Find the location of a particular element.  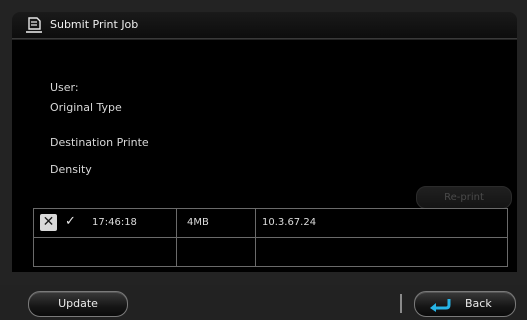

back-label: Back is located at coordinates (478, 303).